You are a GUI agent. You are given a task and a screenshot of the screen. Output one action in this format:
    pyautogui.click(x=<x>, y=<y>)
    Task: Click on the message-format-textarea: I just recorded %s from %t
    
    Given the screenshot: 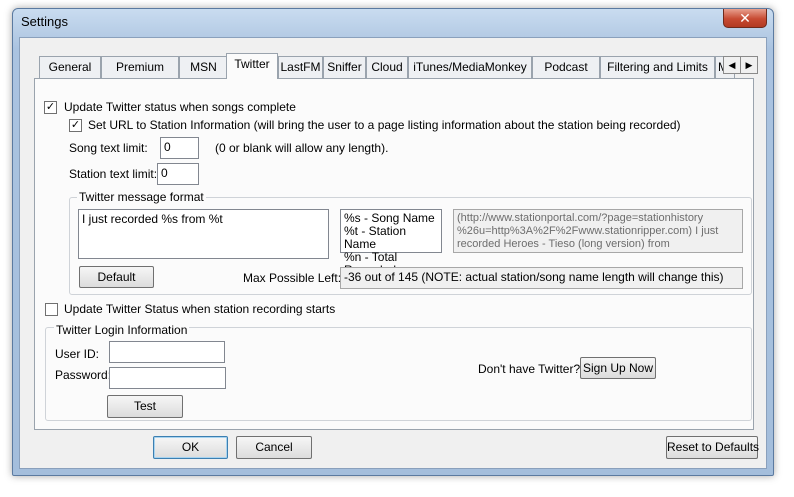 What is the action you would take?
    pyautogui.click(x=203, y=234)
    